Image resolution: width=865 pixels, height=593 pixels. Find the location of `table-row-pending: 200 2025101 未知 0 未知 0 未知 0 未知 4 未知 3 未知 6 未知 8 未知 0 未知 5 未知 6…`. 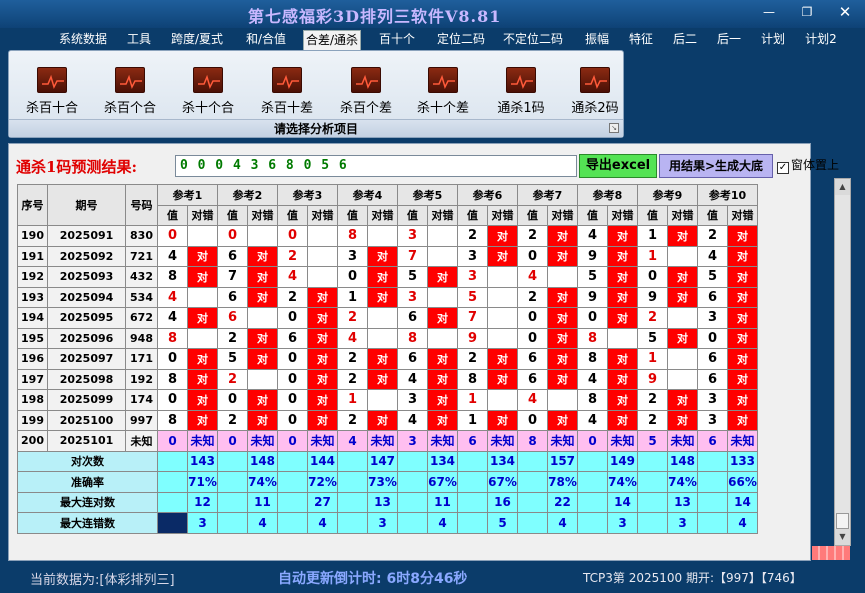

table-row-pending: 200 2025101 未知 0 未知 0 未知 0 未知 4 未知 3 未知 6 未知 8 未知 0 未知 5 未知 6… is located at coordinates (387, 441).